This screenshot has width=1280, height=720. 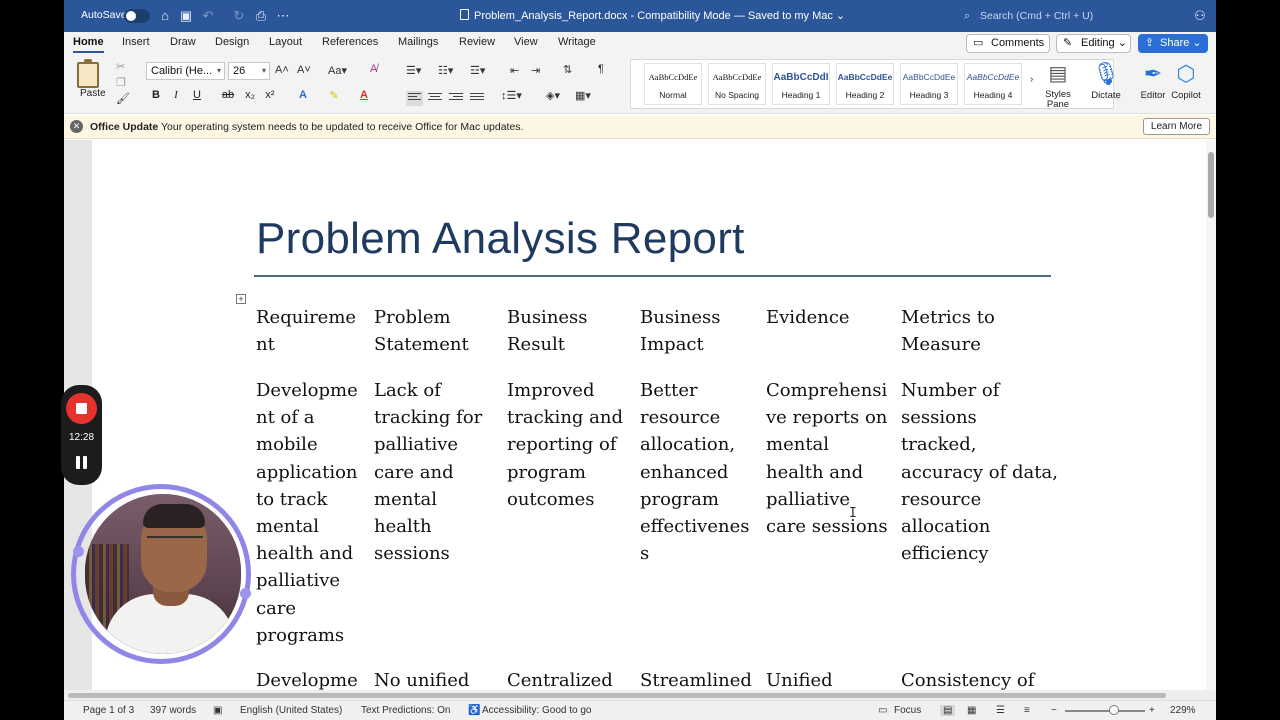 I want to click on italic-icon: I, so click(x=176, y=95).